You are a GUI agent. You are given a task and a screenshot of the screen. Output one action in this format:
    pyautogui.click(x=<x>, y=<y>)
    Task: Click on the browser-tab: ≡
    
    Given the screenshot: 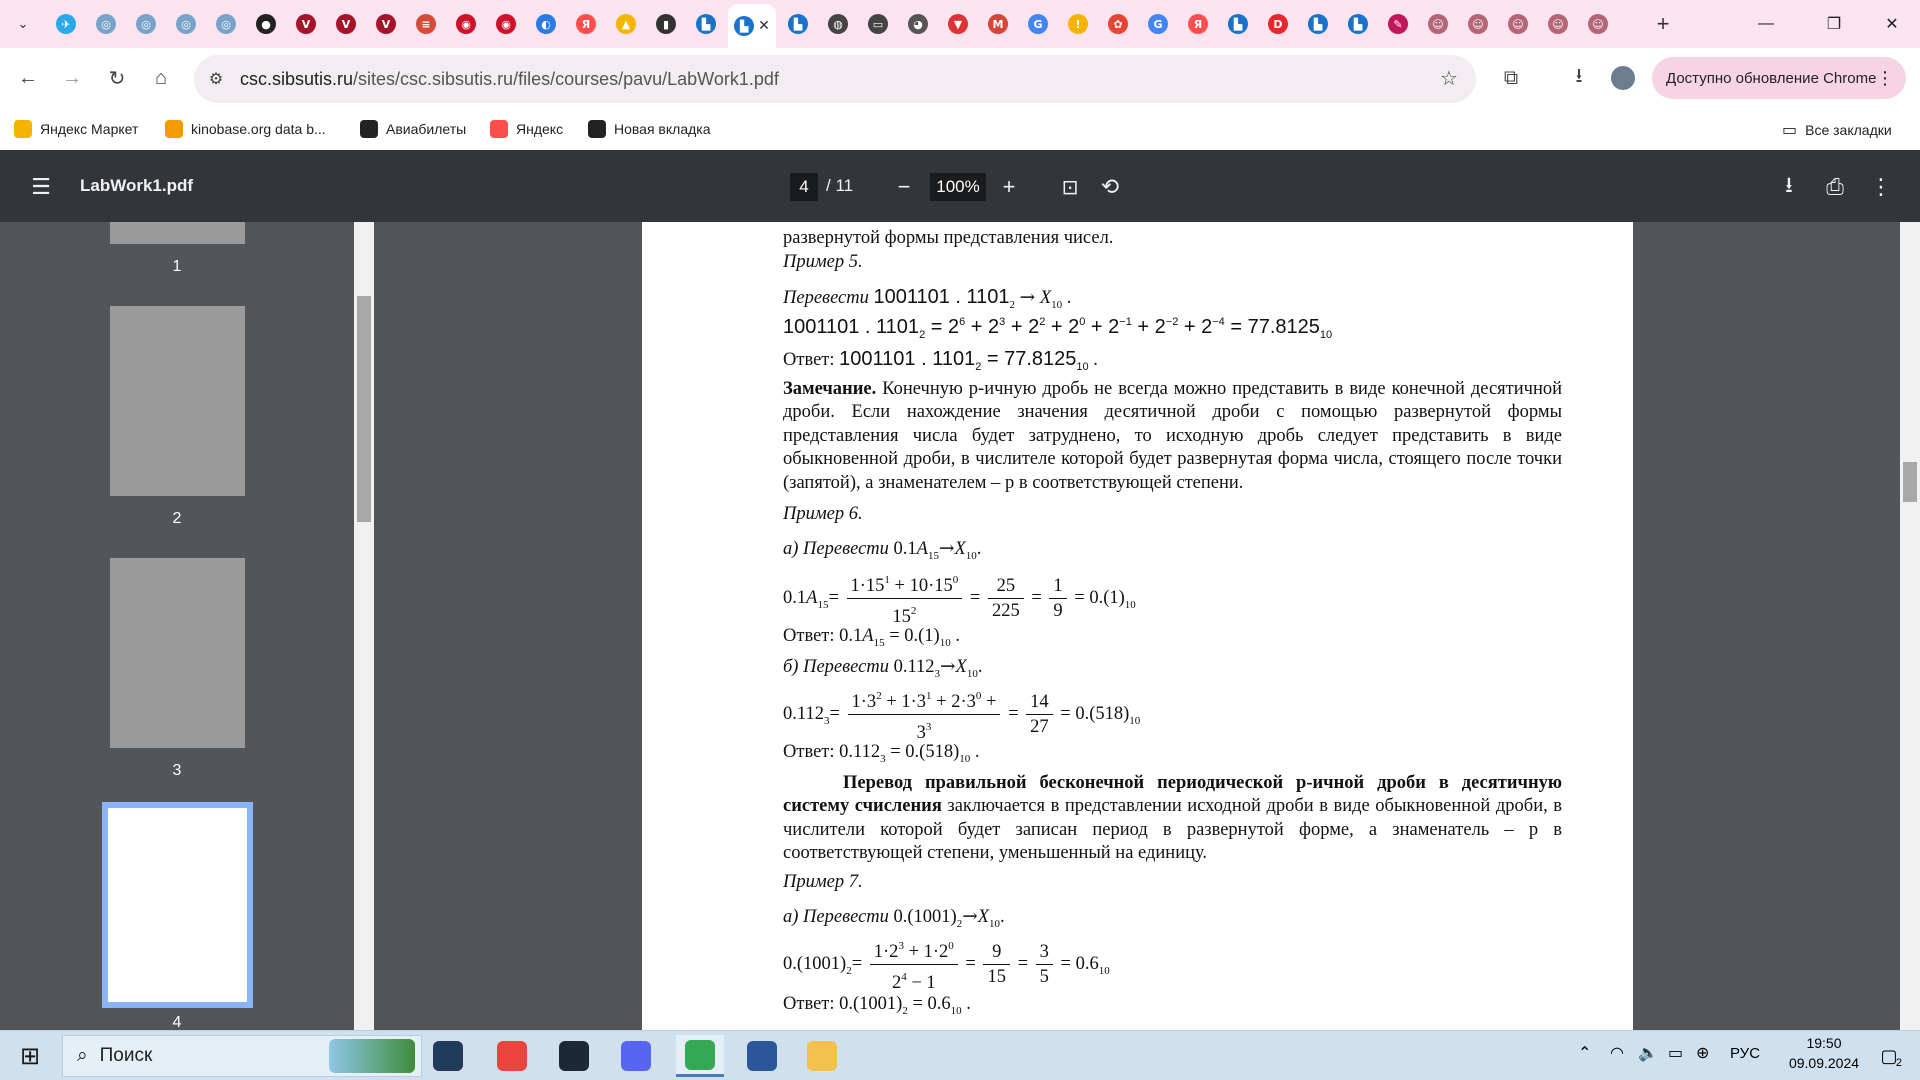 What is the action you would take?
    pyautogui.click(x=426, y=24)
    